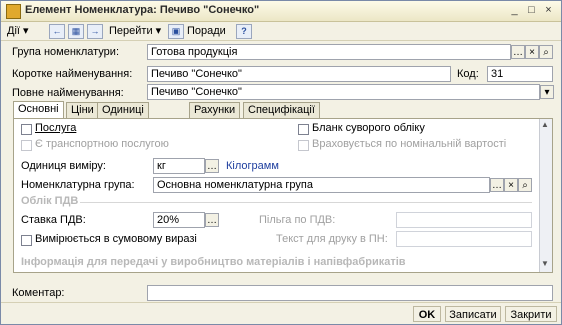  I want to click on goto-menu: Перейти ▾, so click(135, 31).